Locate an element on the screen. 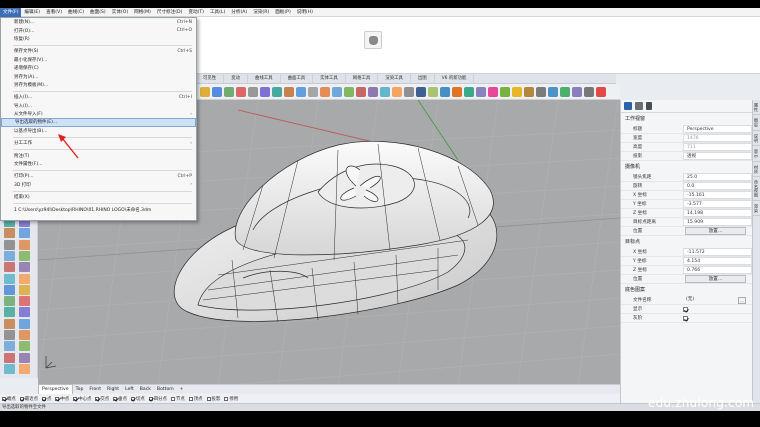  toolbar-tab: 可见性 is located at coordinates (210, 78).